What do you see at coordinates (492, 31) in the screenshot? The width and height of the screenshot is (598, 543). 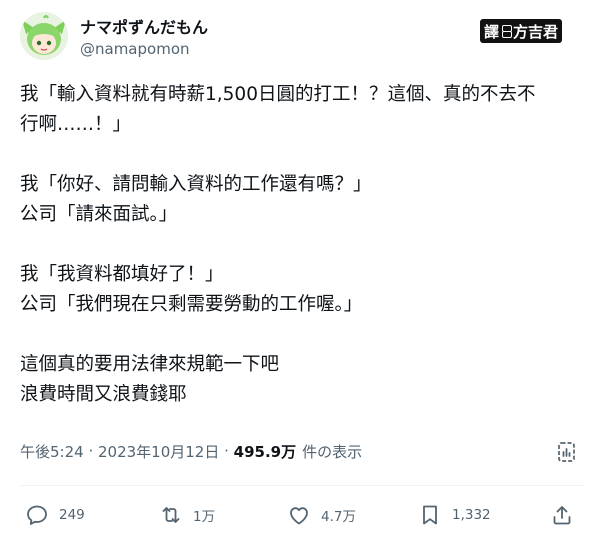 I see `watermark-left-text: 譯` at bounding box center [492, 31].